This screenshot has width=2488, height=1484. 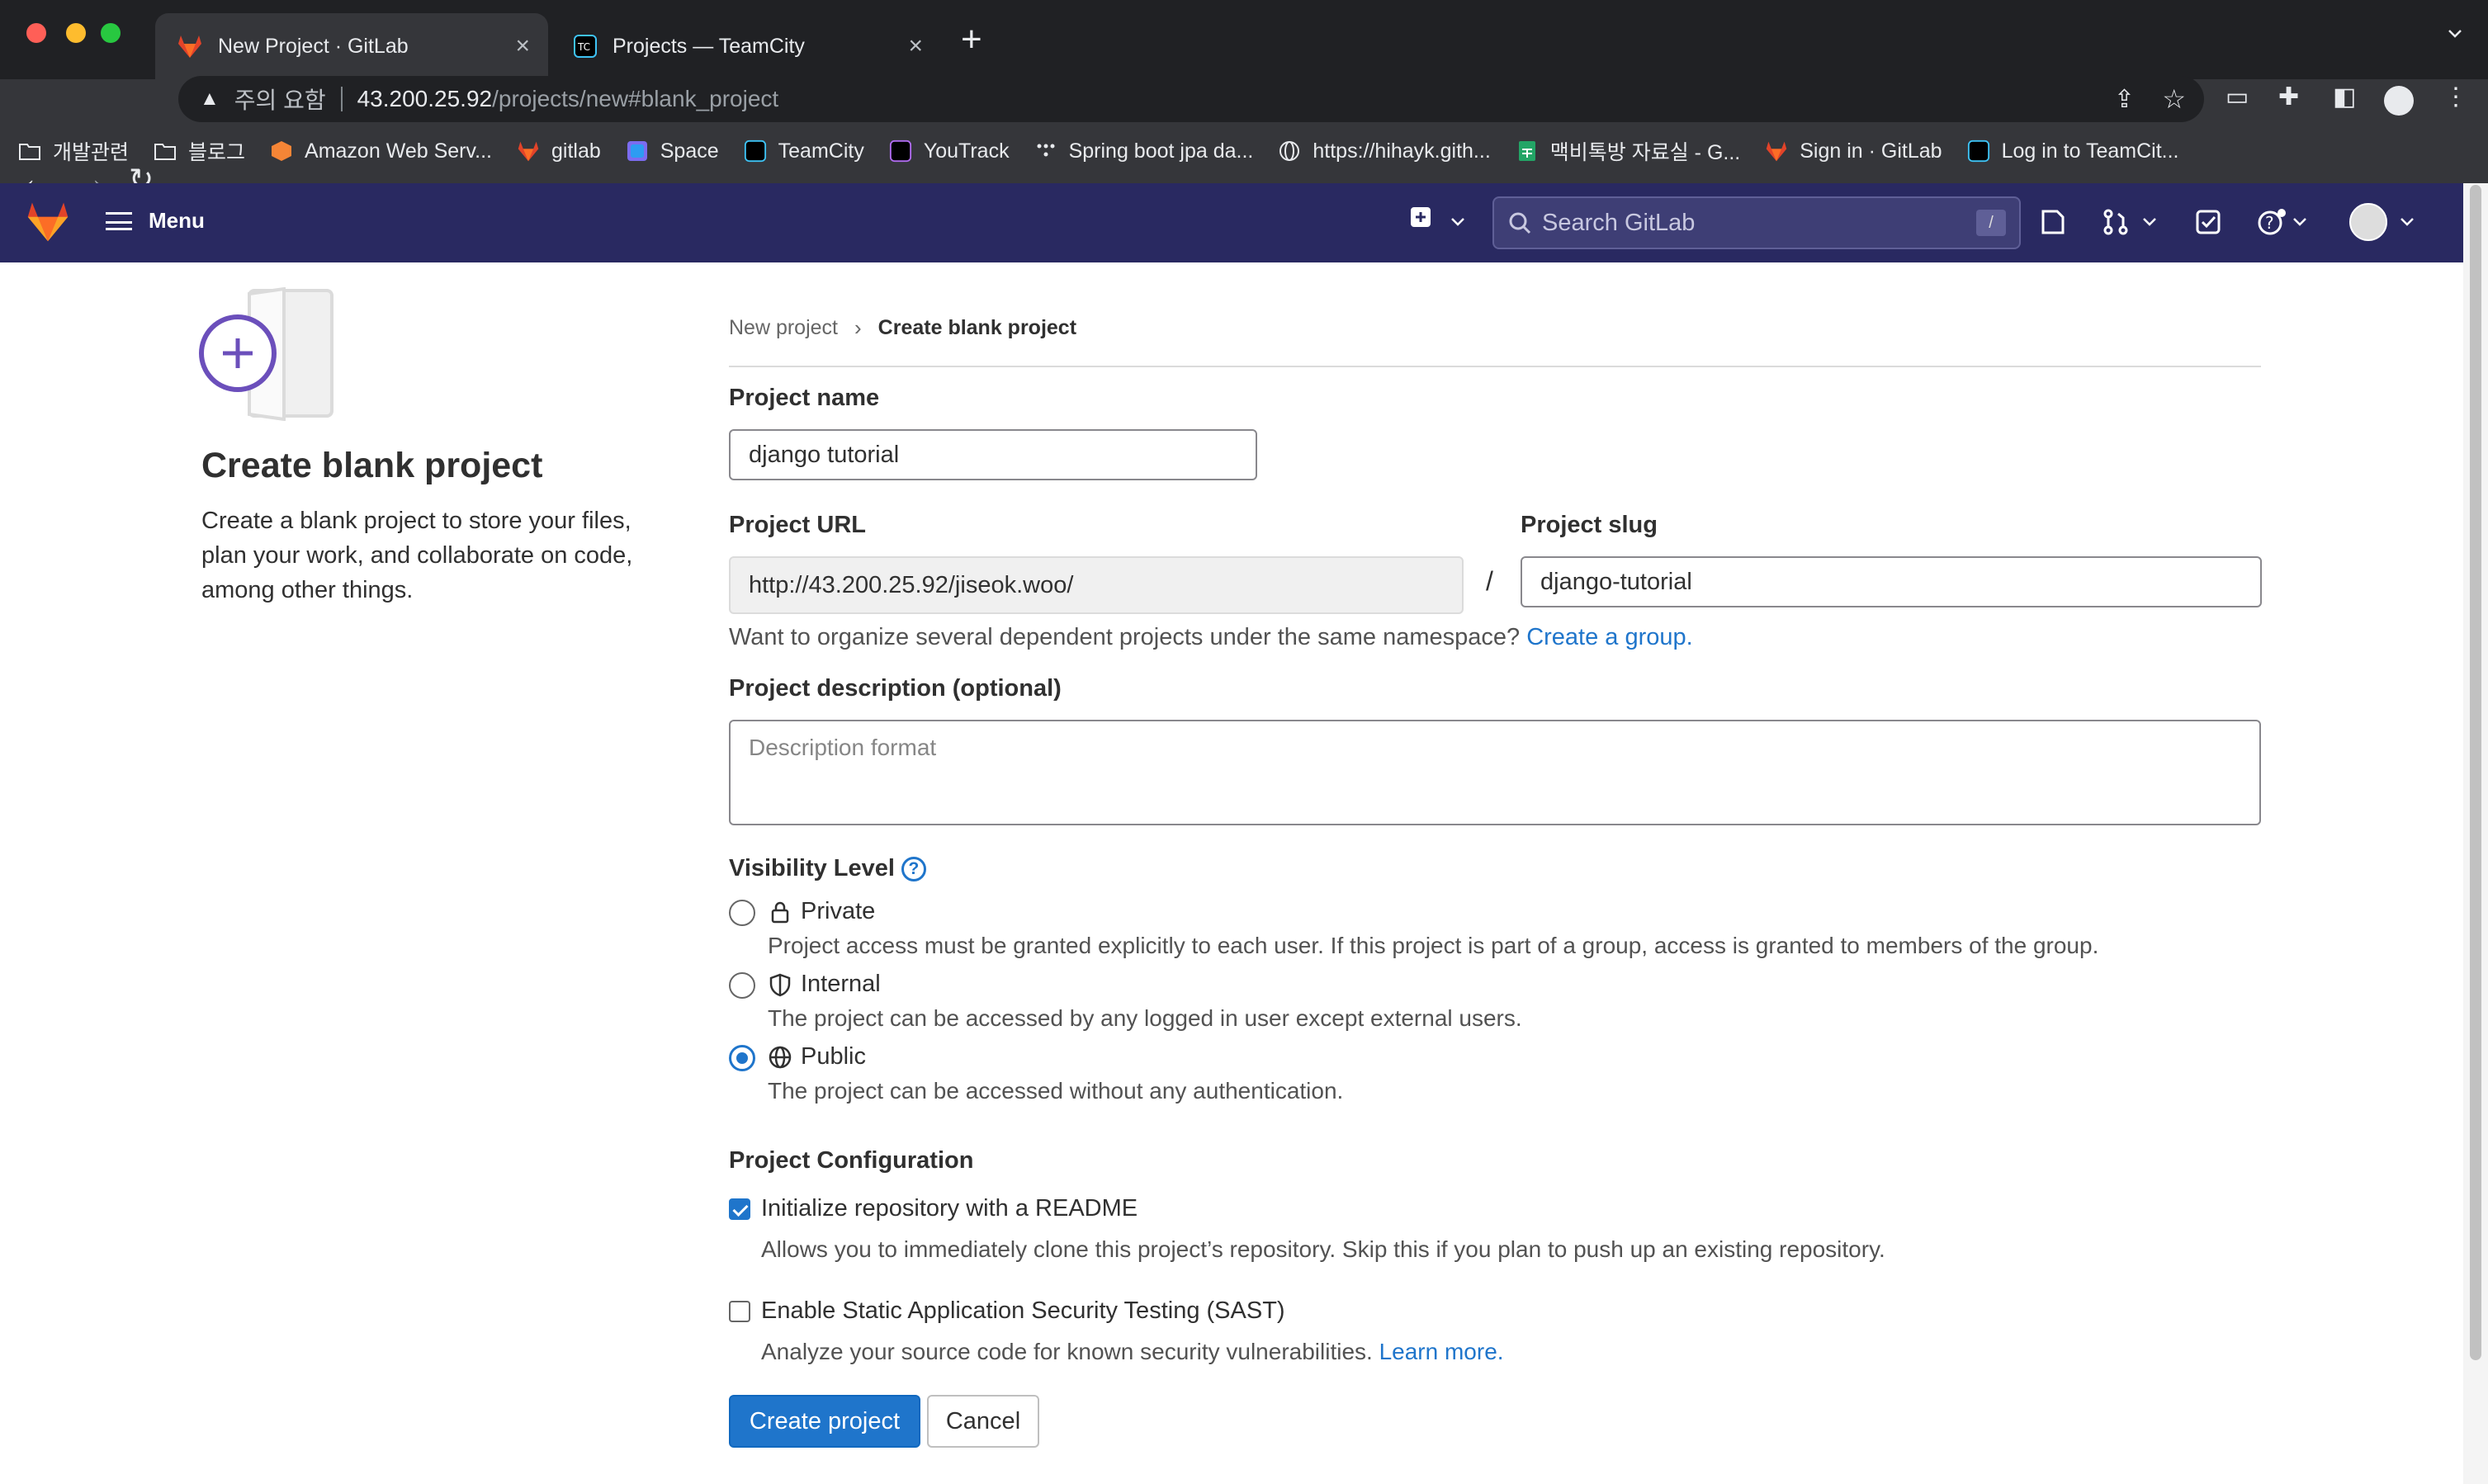 What do you see at coordinates (1991, 223) in the screenshot?
I see `search-shortcut-key: /` at bounding box center [1991, 223].